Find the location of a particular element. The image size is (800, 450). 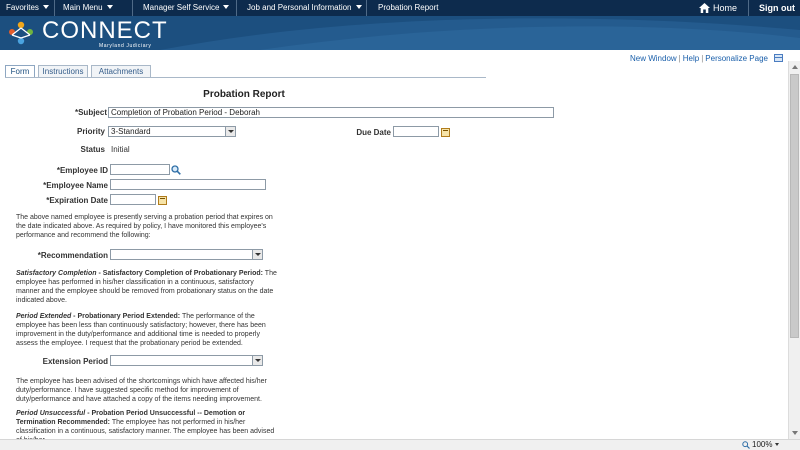

grid-icon is located at coordinates (778, 58).